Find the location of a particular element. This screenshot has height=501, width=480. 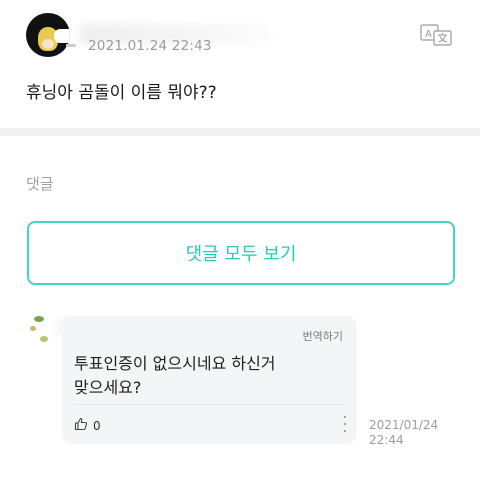

comment-text-line-1: 투표인증이 없으시네요 하신거 is located at coordinates (175, 363).